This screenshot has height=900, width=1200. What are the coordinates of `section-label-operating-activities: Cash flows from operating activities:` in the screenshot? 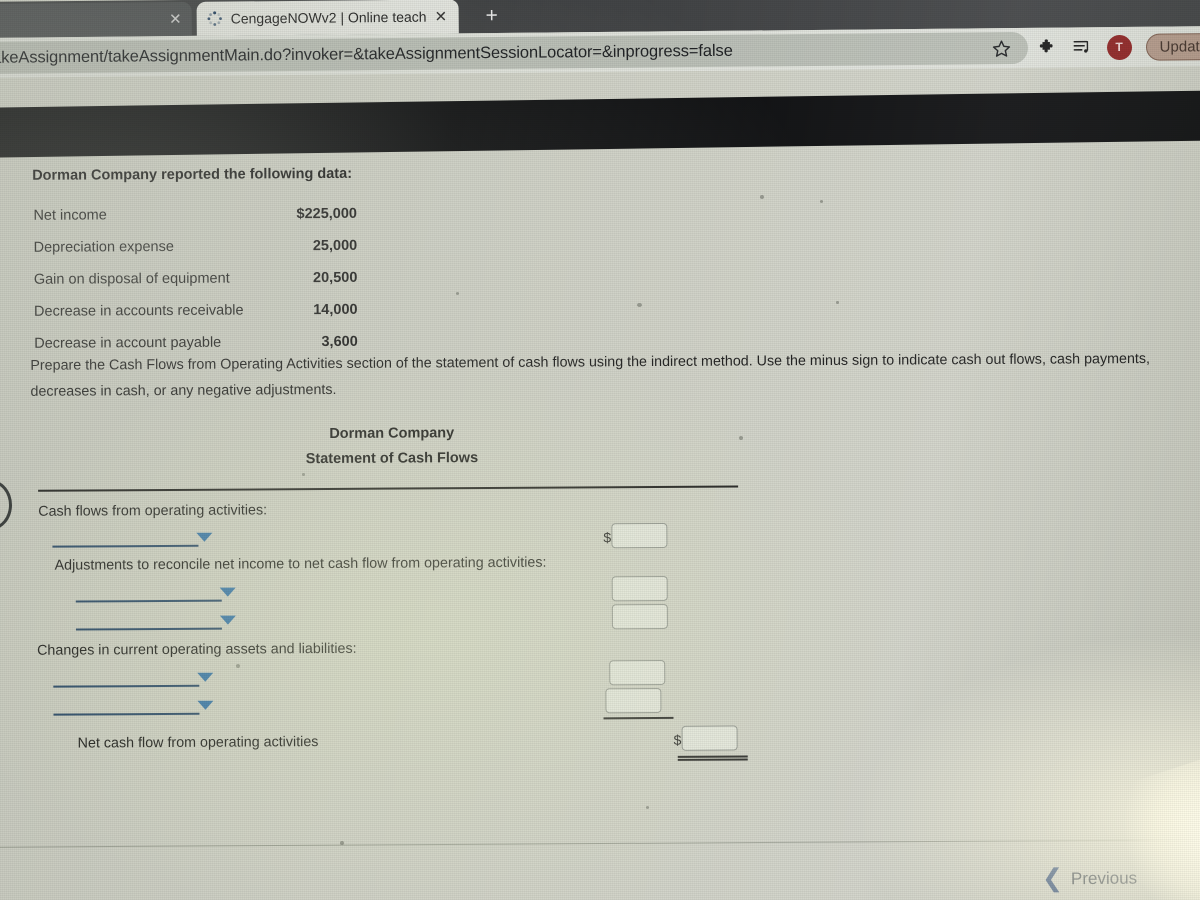 It's located at (153, 511).